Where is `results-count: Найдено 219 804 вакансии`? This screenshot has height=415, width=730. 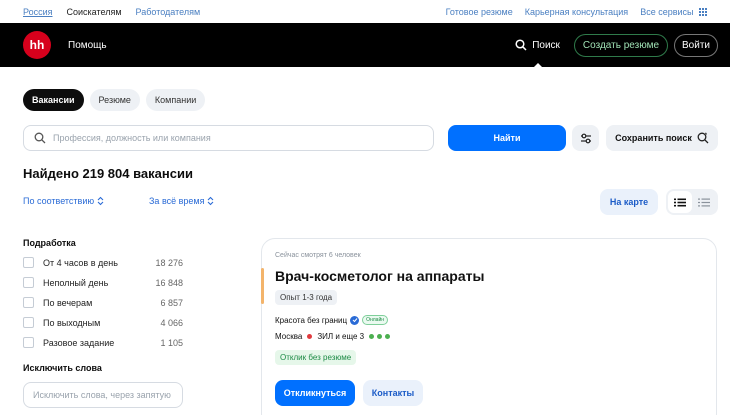 results-count: Найдено 219 804 вакансии is located at coordinates (108, 173).